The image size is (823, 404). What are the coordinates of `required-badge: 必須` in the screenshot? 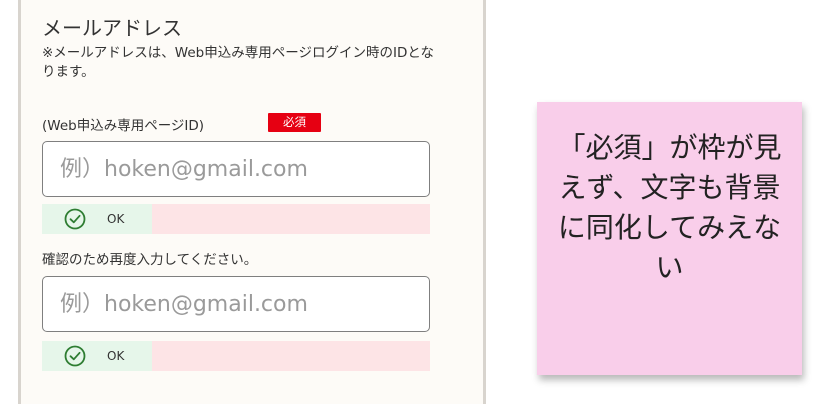 It's located at (294, 122).